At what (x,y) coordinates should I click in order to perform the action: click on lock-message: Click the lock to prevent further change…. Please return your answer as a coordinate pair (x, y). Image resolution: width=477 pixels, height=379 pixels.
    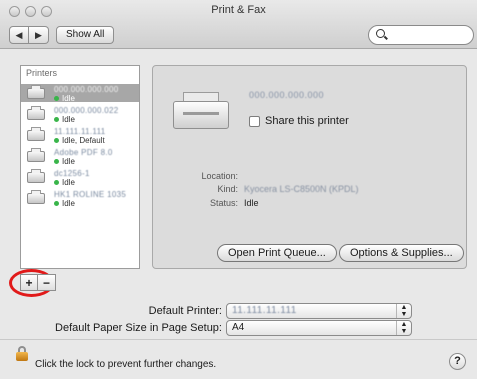
    Looking at the image, I should click on (126, 364).